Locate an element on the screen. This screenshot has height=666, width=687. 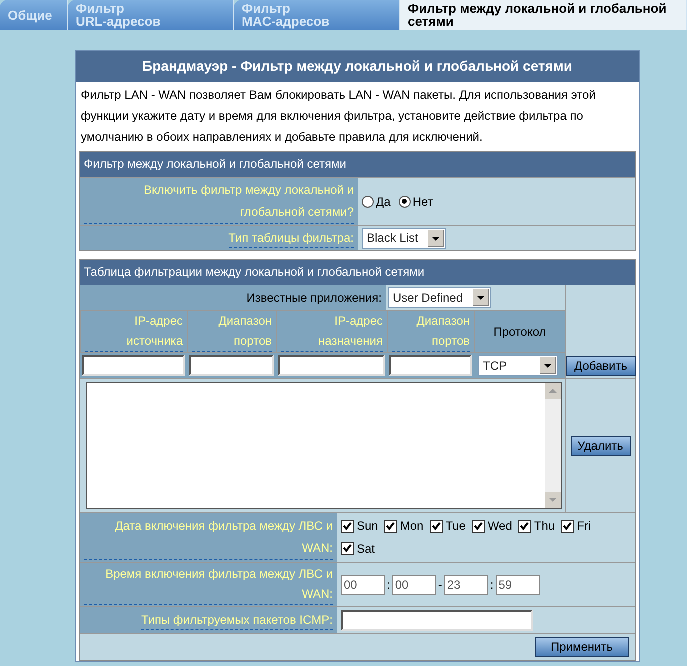
scrollbar is located at coordinates (553, 445).